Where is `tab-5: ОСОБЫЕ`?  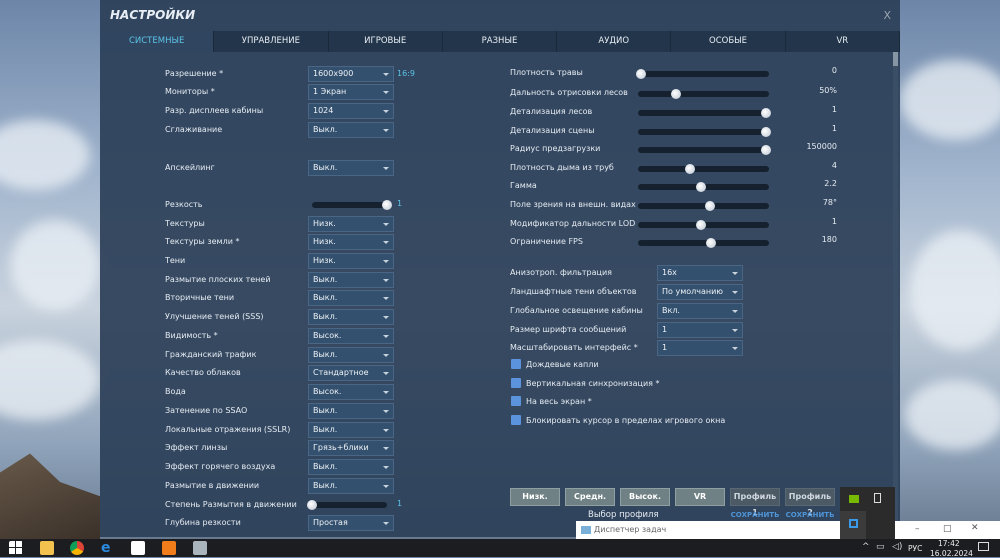 tab-5: ОСОБЫЕ is located at coordinates (728, 41).